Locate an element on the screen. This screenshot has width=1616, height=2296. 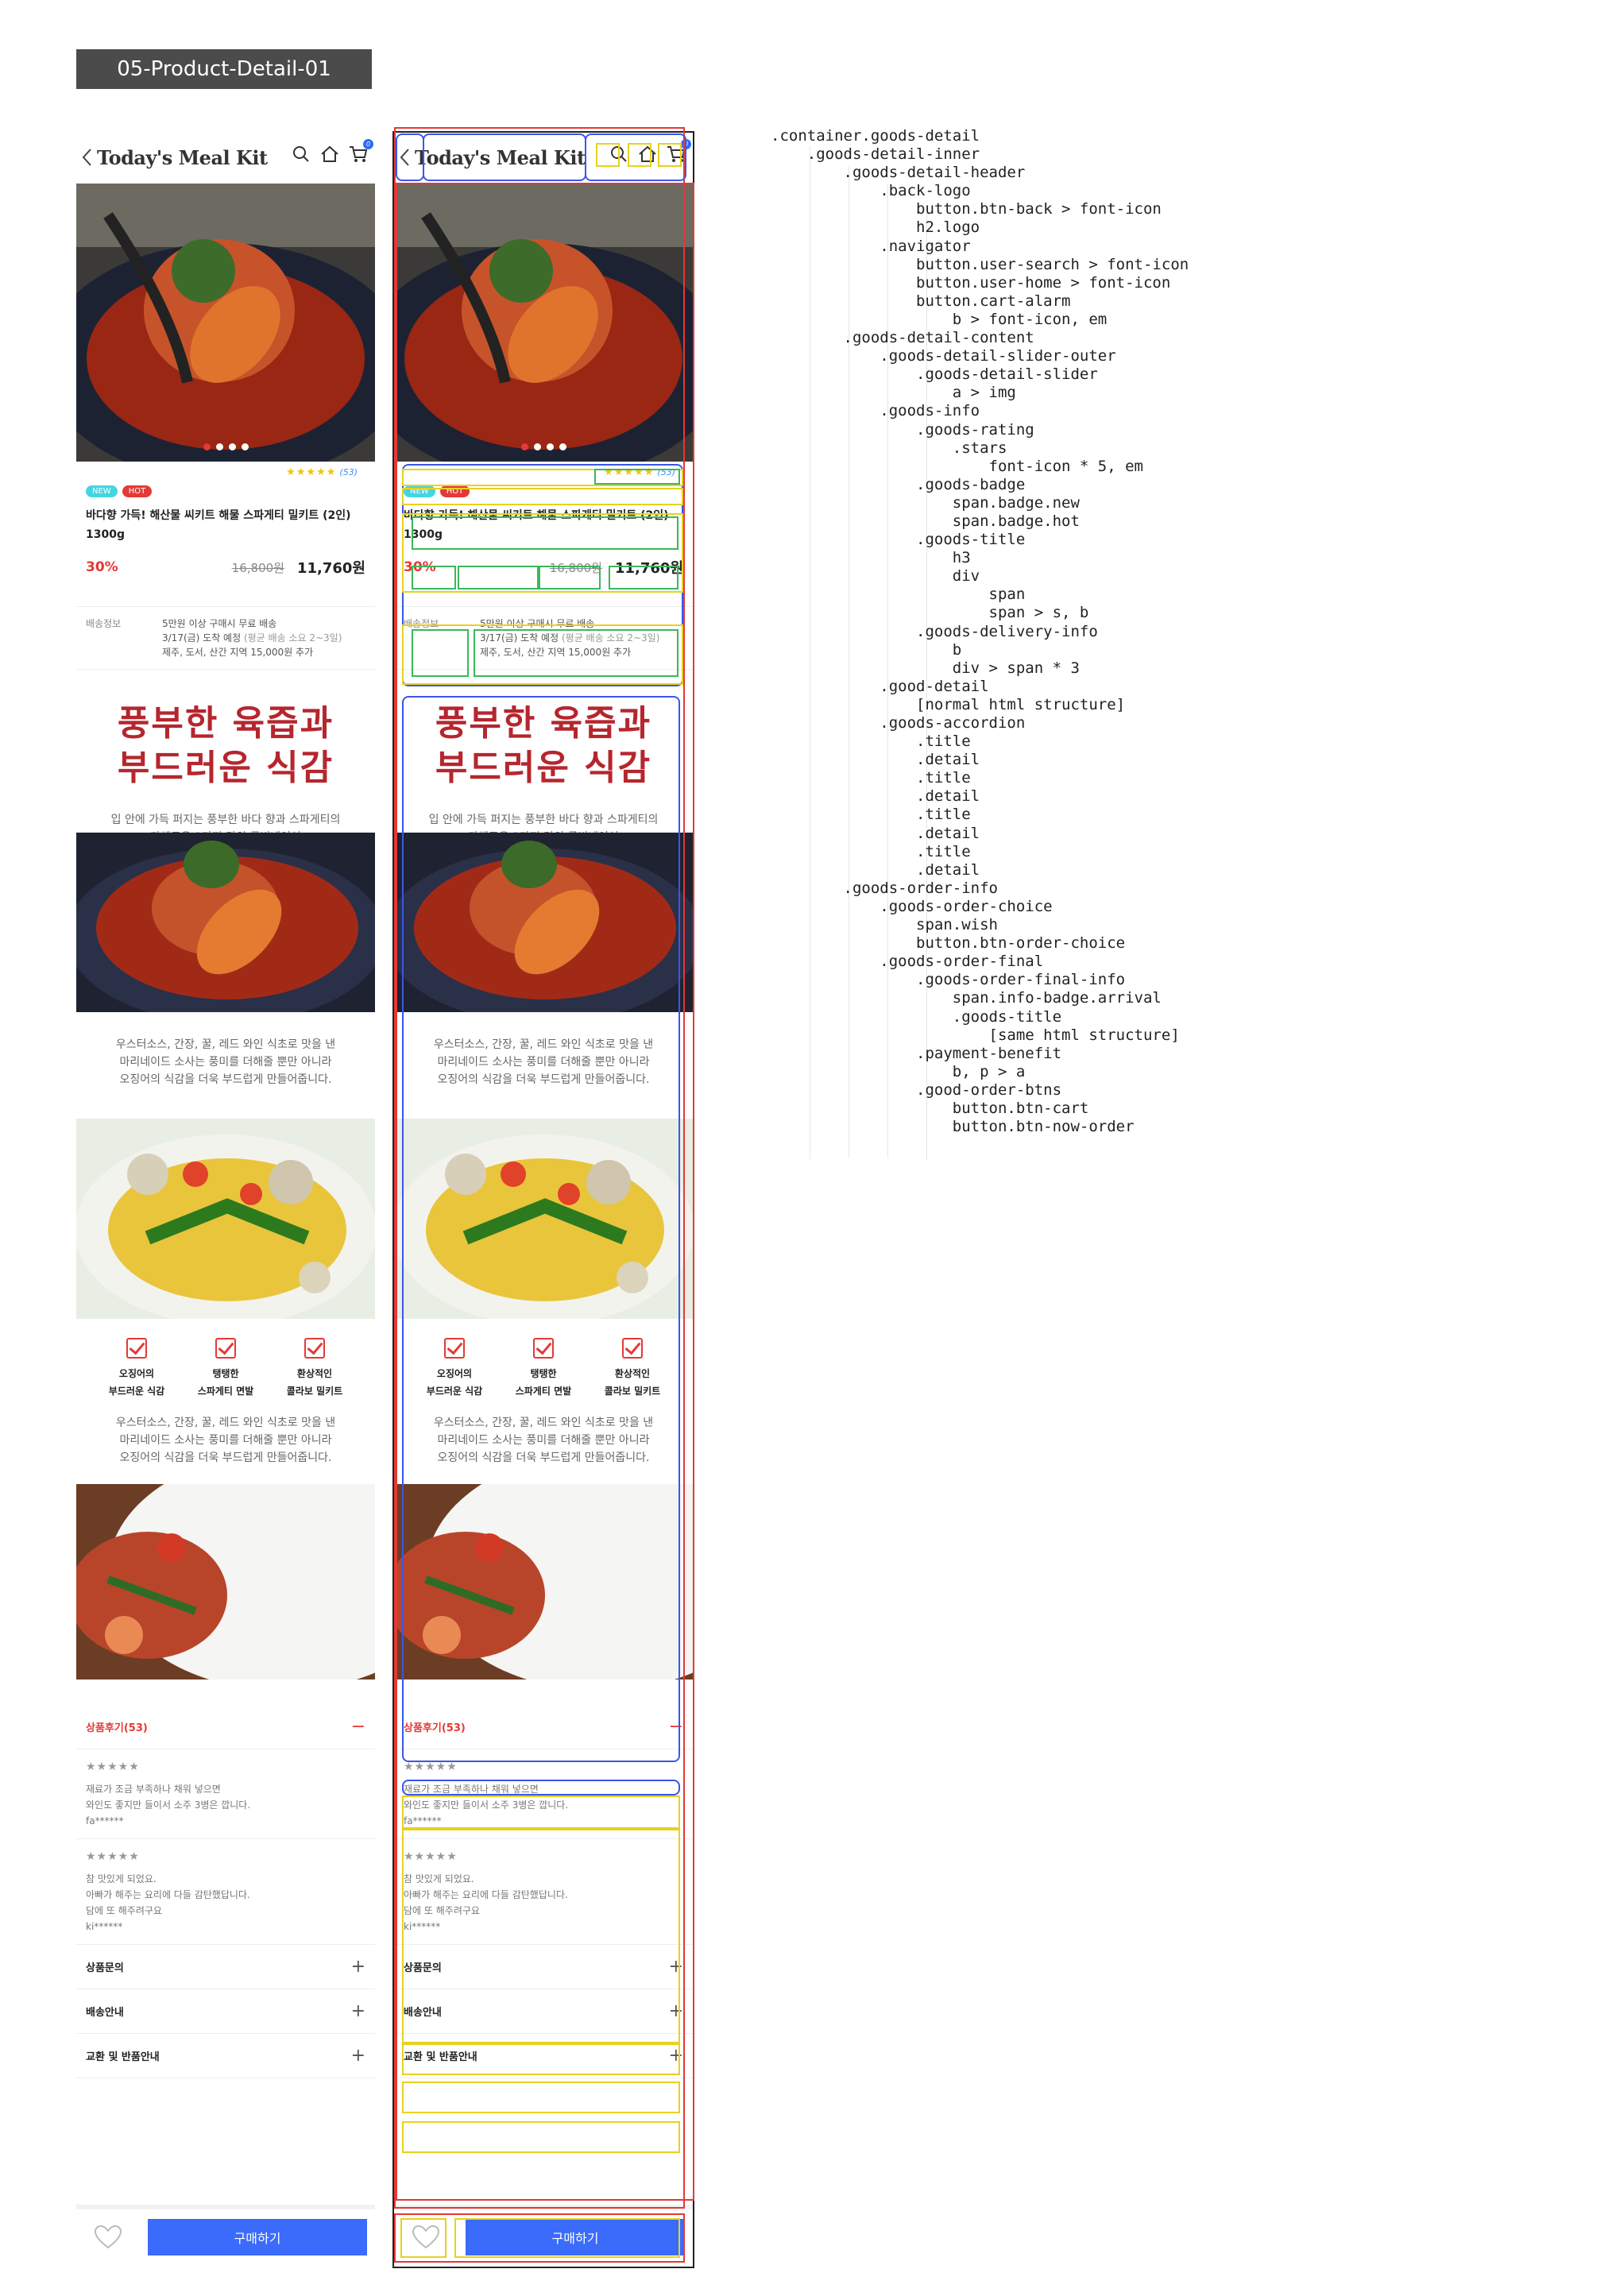
seafood-pasta-image is located at coordinates (543, 323).